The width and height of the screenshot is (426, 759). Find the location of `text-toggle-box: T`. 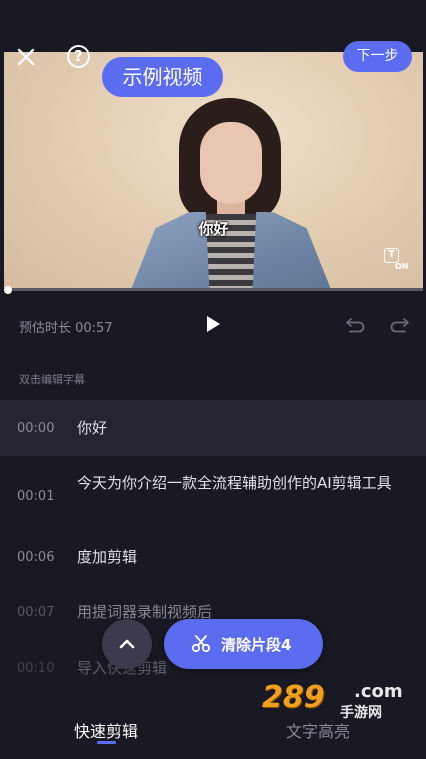

text-toggle-box: T is located at coordinates (391, 255).